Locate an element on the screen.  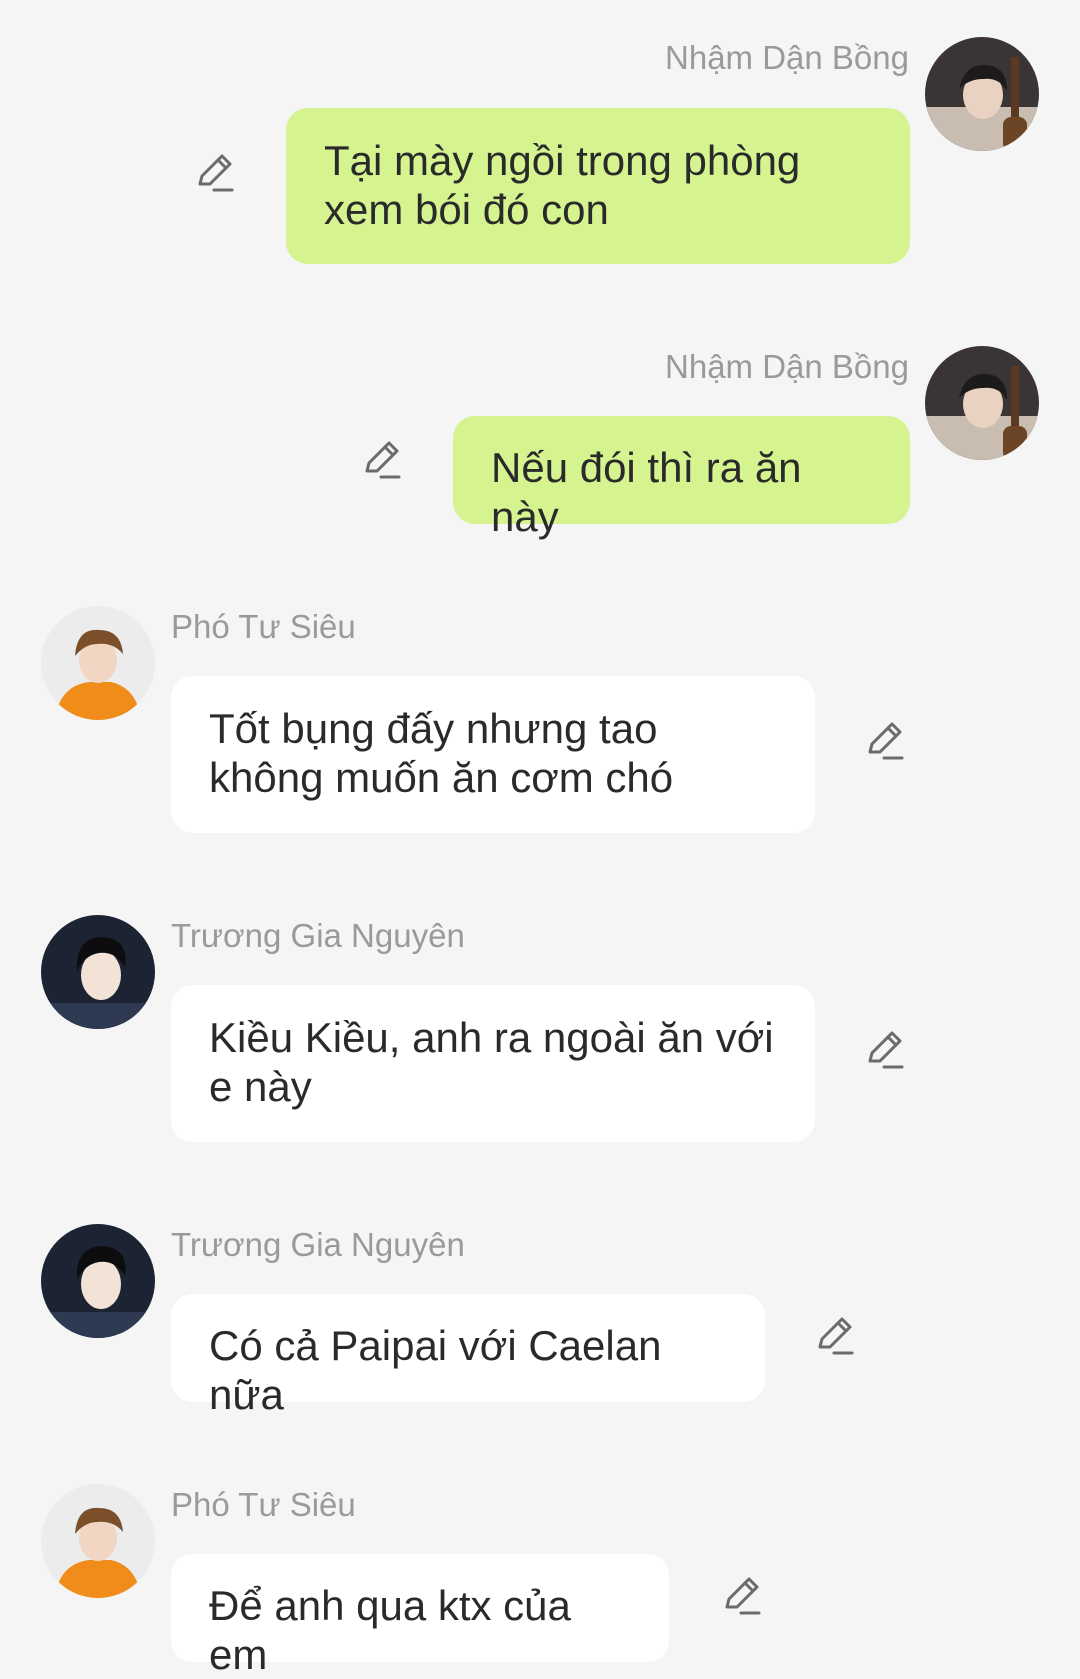
message-bubble: Có cả Paipai với Caelan nữa is located at coordinates (468, 1356).